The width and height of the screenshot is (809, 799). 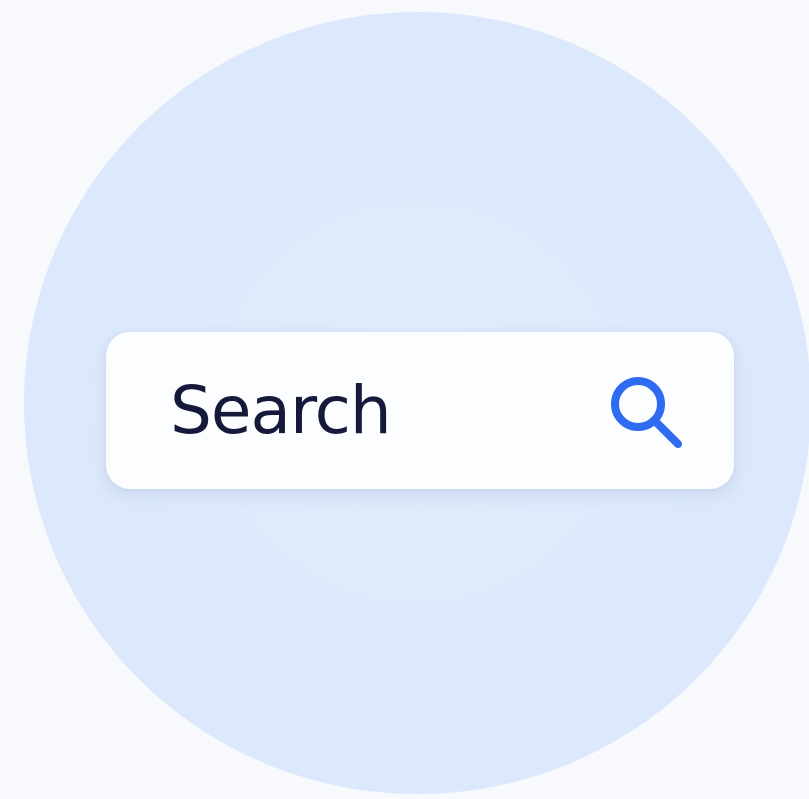 I want to click on search-input: Search, so click(x=281, y=410).